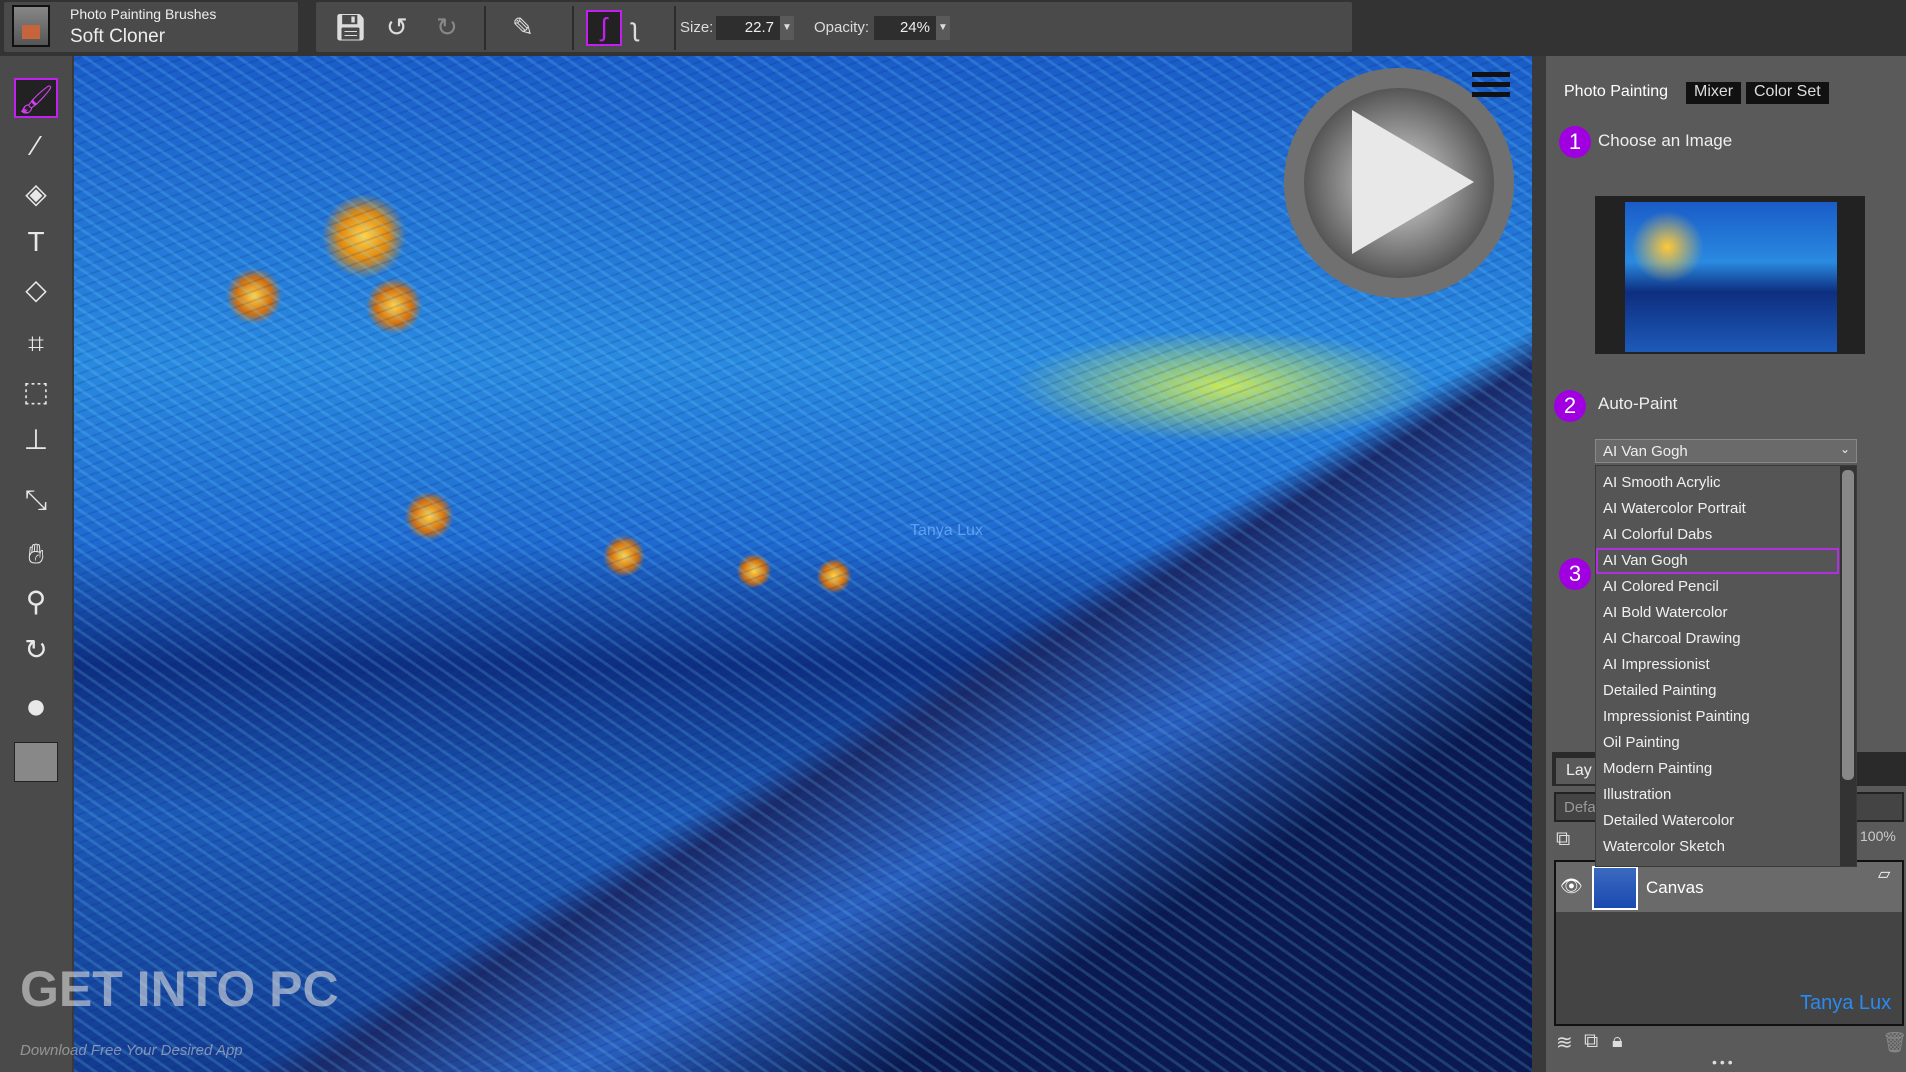 Image resolution: width=1906 pixels, height=1072 pixels. I want to click on paint-bucket-icon: ◈, so click(36, 194).